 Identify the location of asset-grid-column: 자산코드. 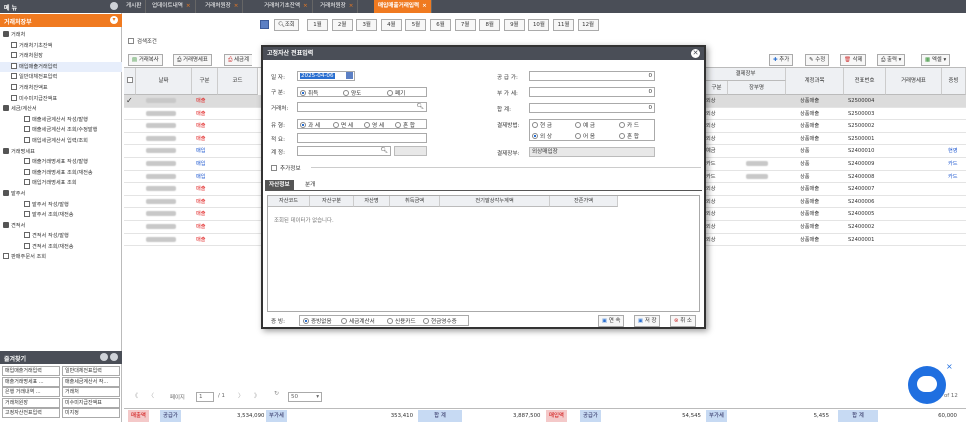
(289, 201).